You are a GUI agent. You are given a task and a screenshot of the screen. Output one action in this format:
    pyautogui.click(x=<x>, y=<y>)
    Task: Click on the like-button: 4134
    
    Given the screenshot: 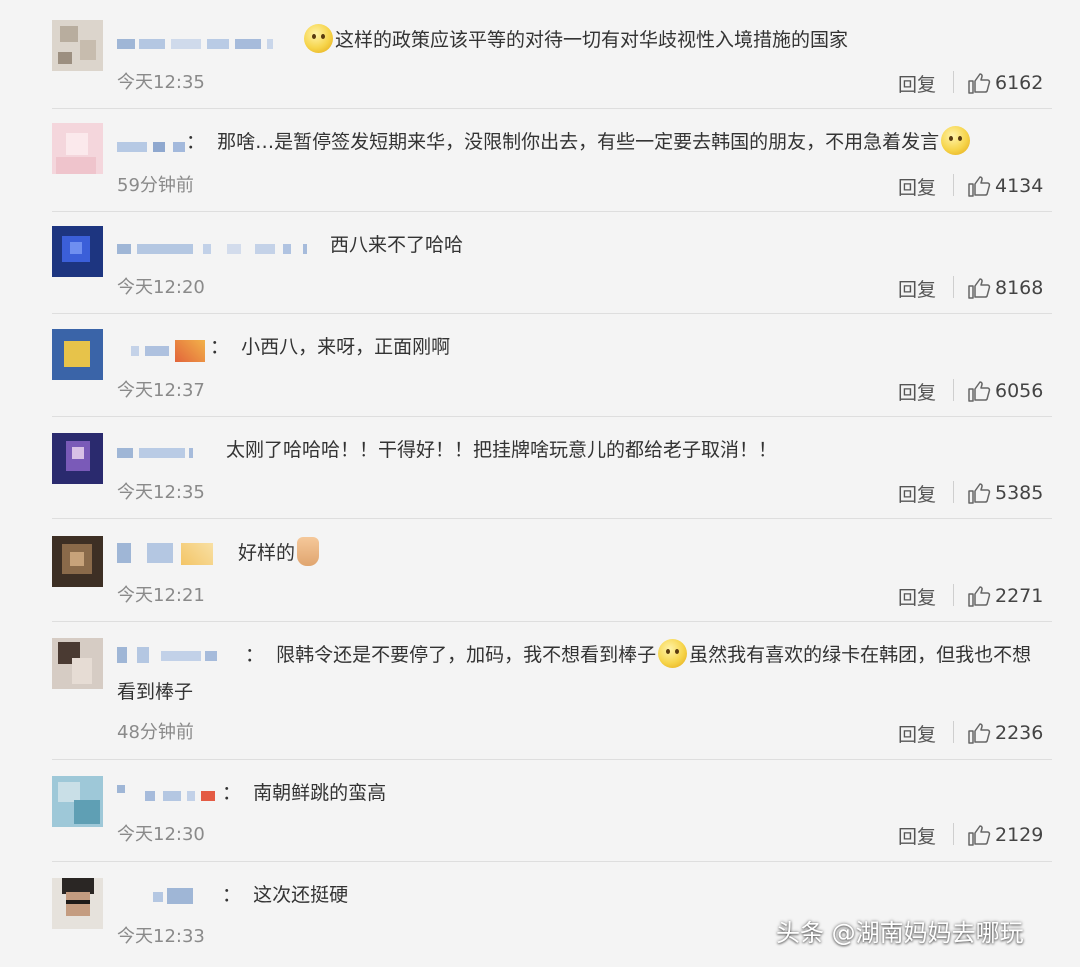 What is the action you would take?
    pyautogui.click(x=1005, y=186)
    